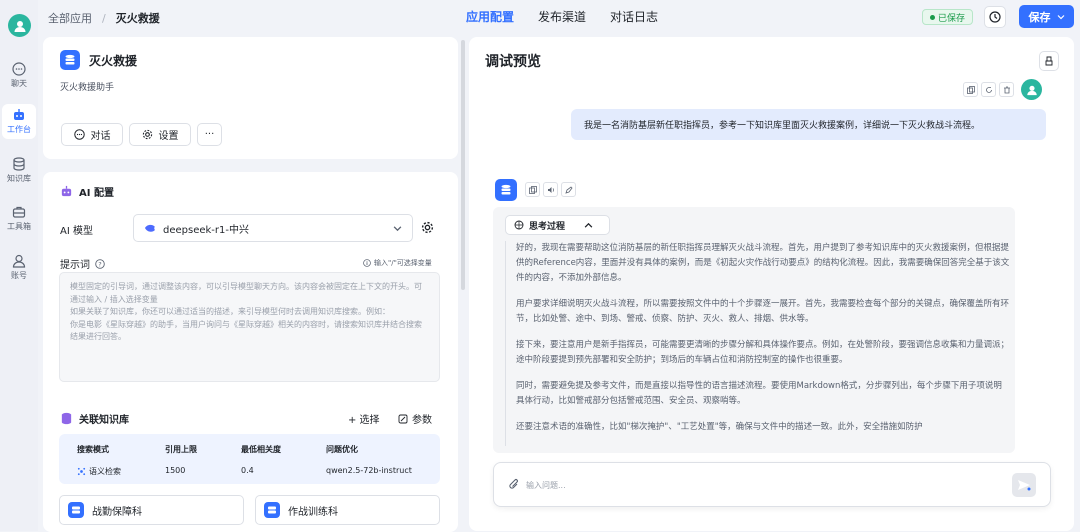 The image size is (1080, 532). Describe the element at coordinates (422, 420) in the screenshot. I see `kb-param-label: 参数` at that location.